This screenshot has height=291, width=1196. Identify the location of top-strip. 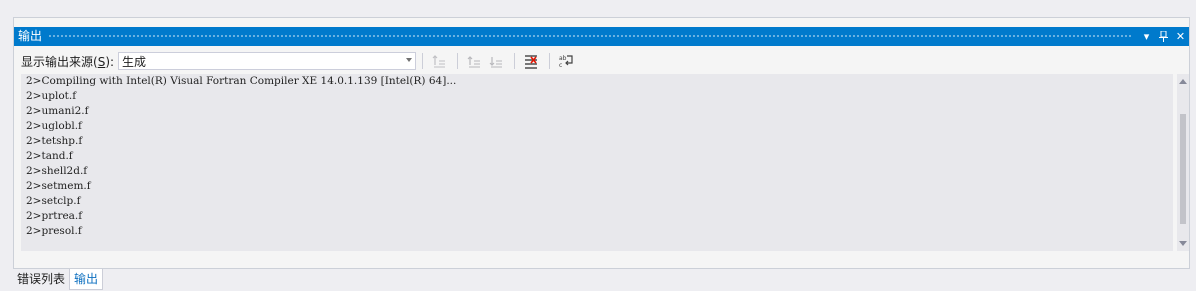
(598, 8).